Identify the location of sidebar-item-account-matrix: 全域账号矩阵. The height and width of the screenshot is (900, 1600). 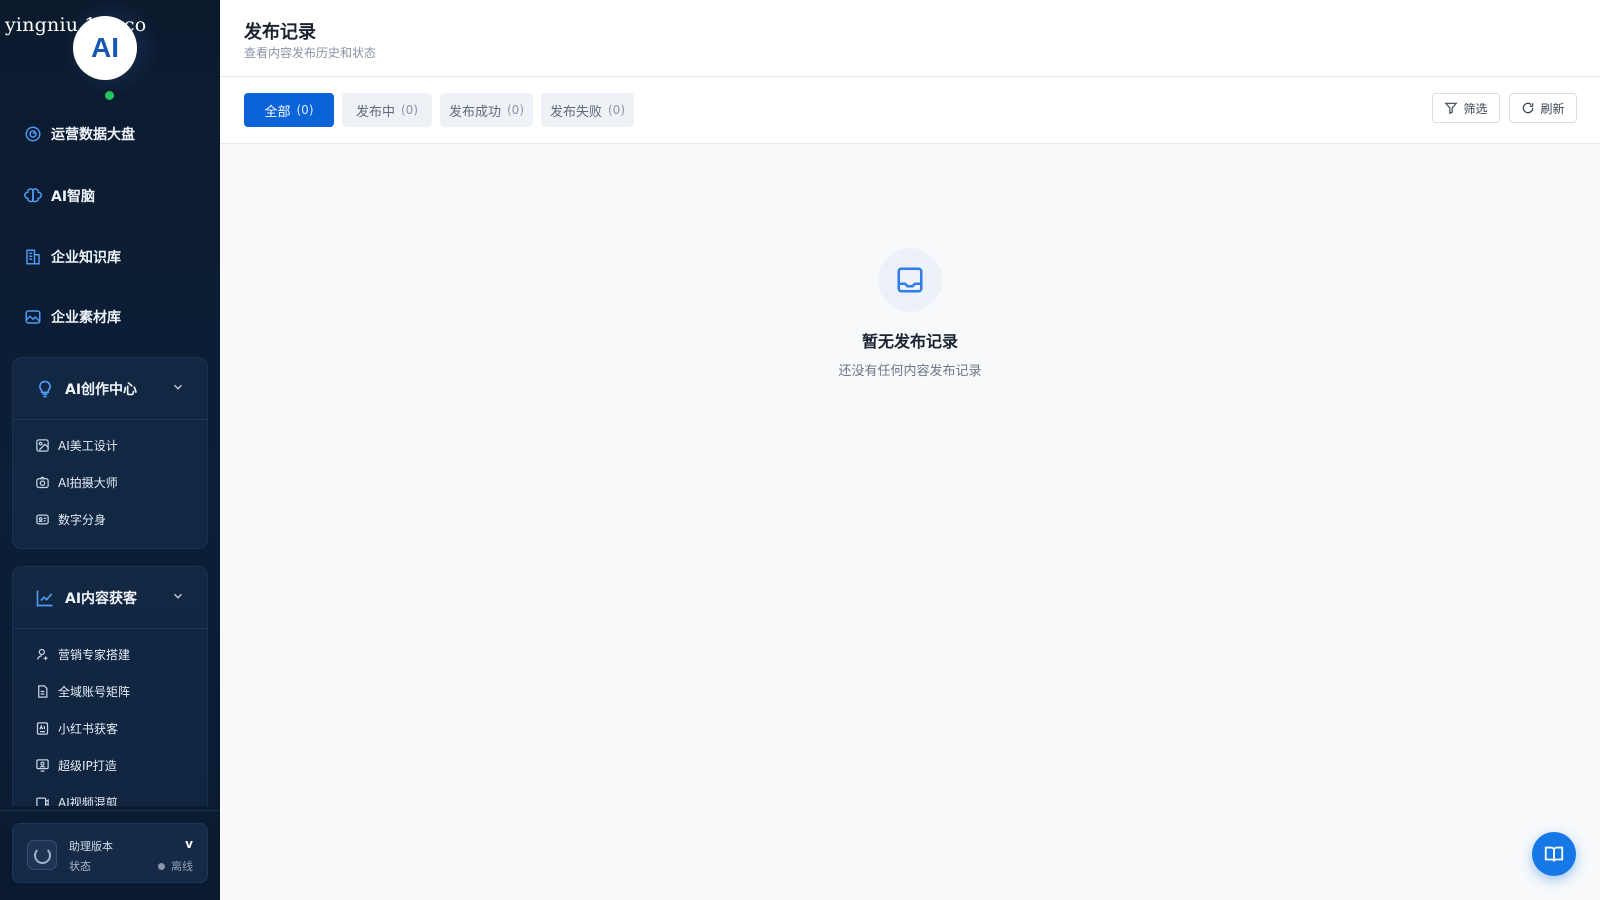
(110, 691).